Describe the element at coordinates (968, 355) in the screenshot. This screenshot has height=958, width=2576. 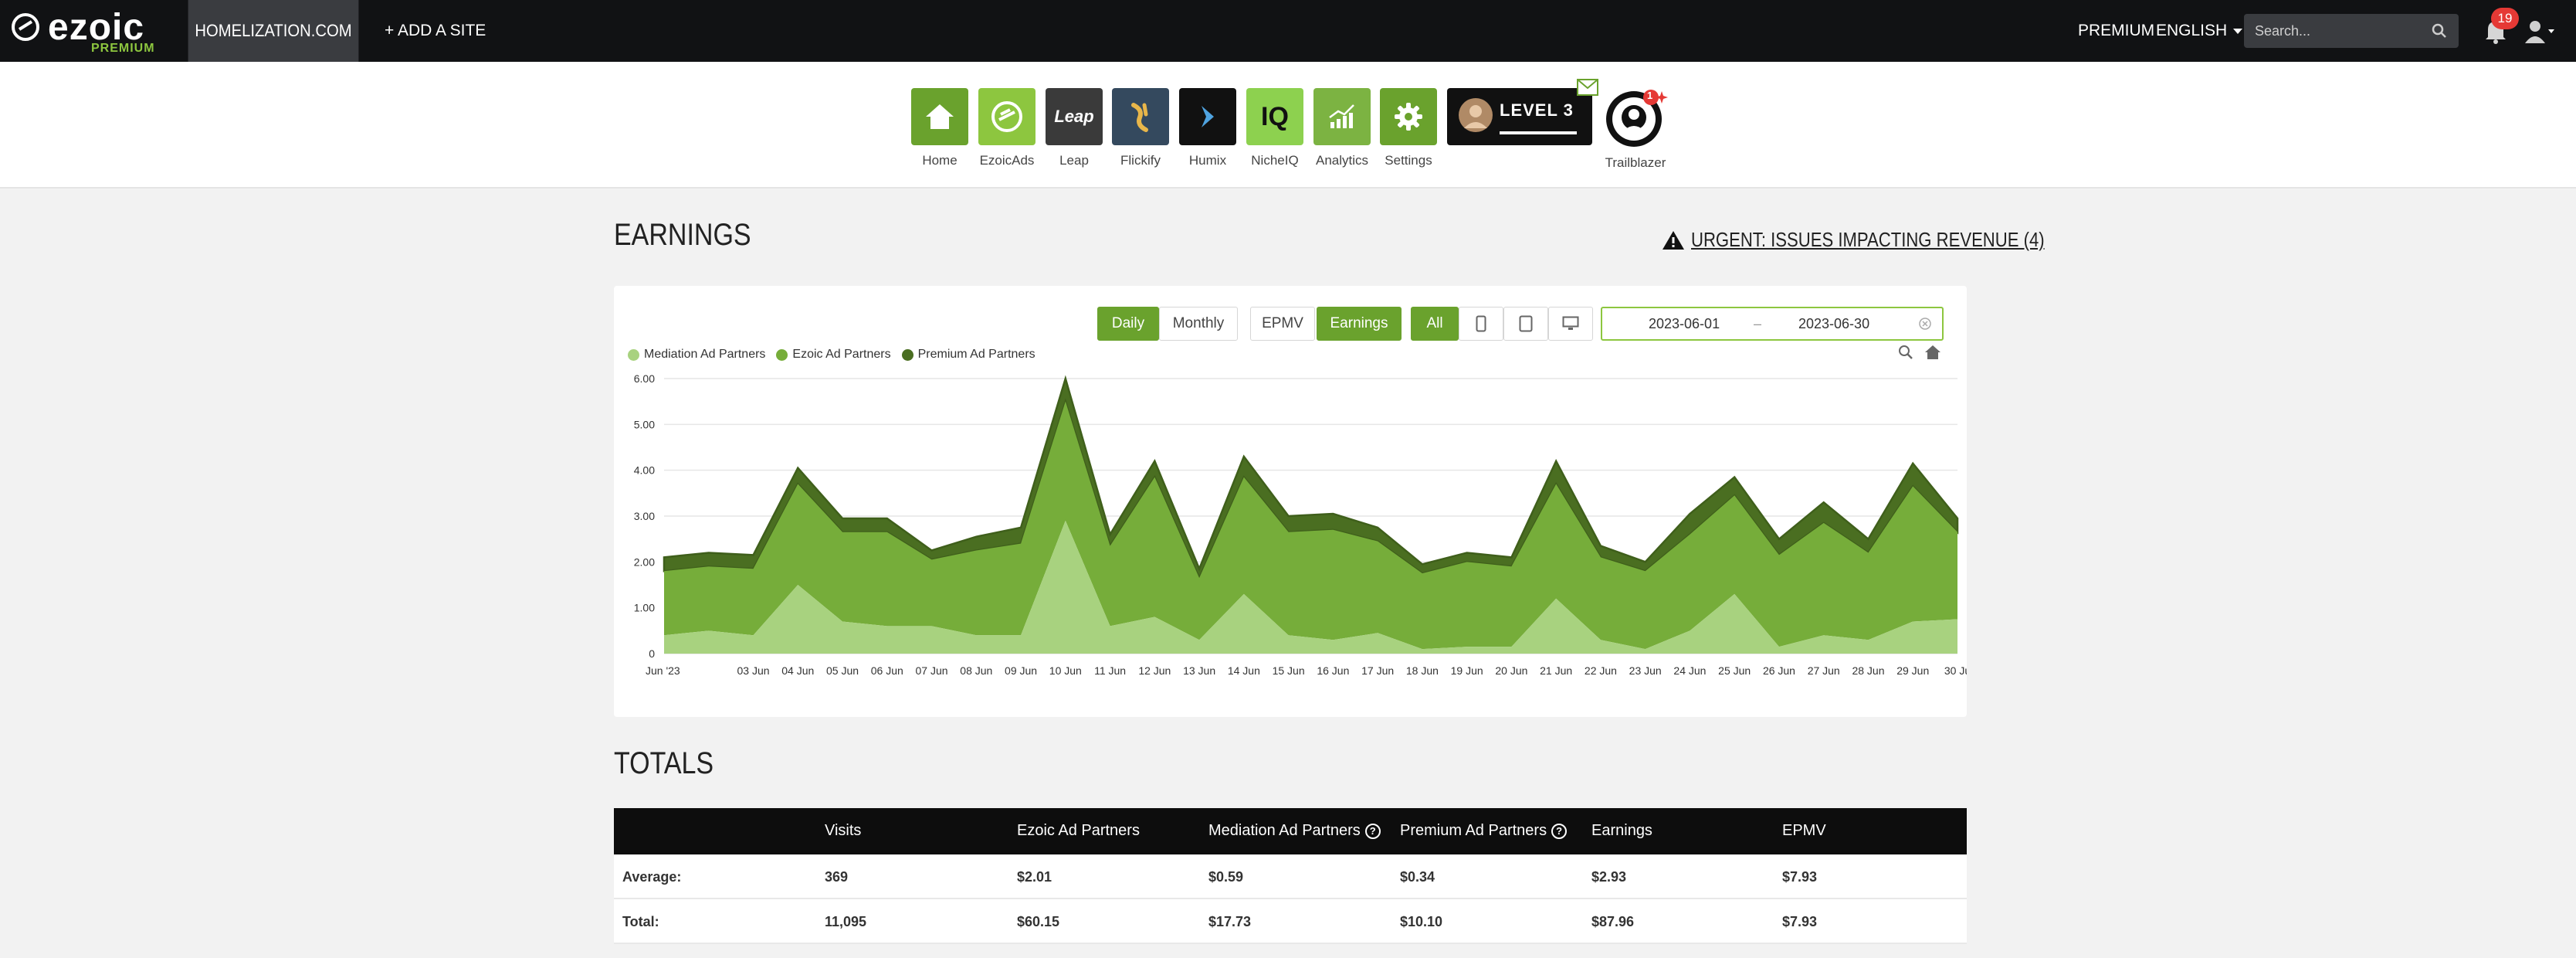
I see `legend-item-premium: Premium Ad Partners` at that location.